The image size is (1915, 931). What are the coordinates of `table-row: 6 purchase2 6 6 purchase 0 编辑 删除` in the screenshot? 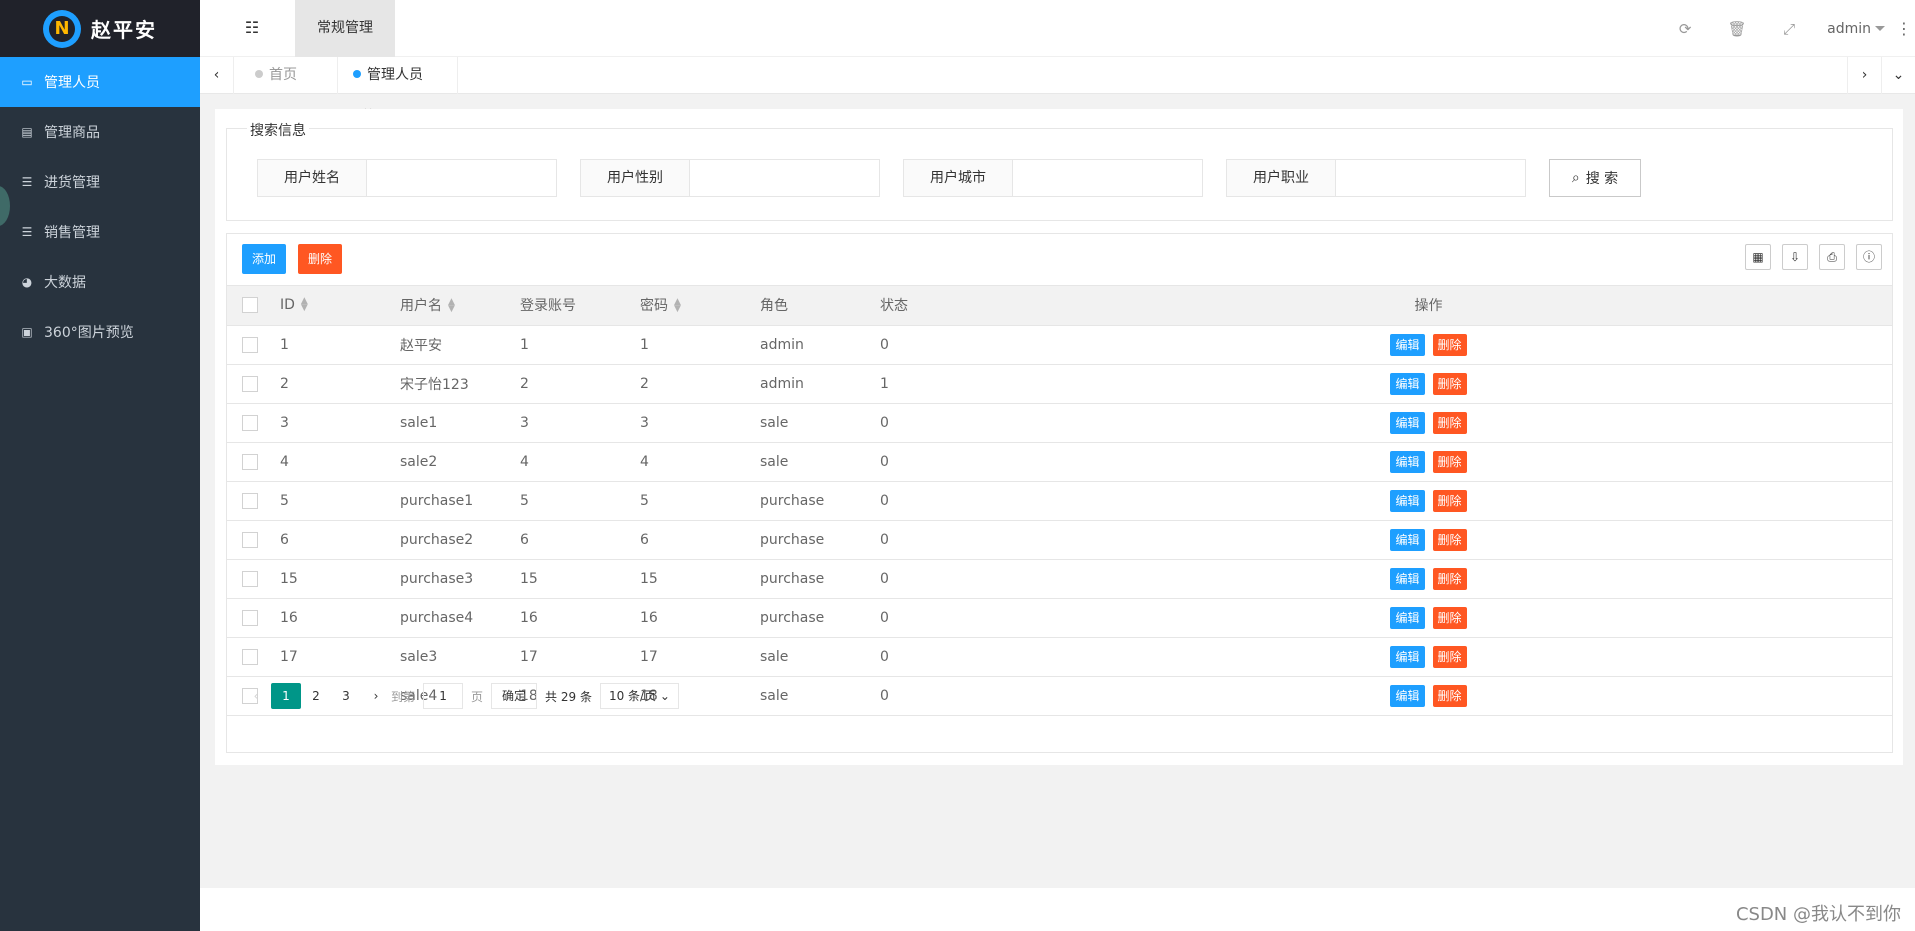 It's located at (1059, 540).